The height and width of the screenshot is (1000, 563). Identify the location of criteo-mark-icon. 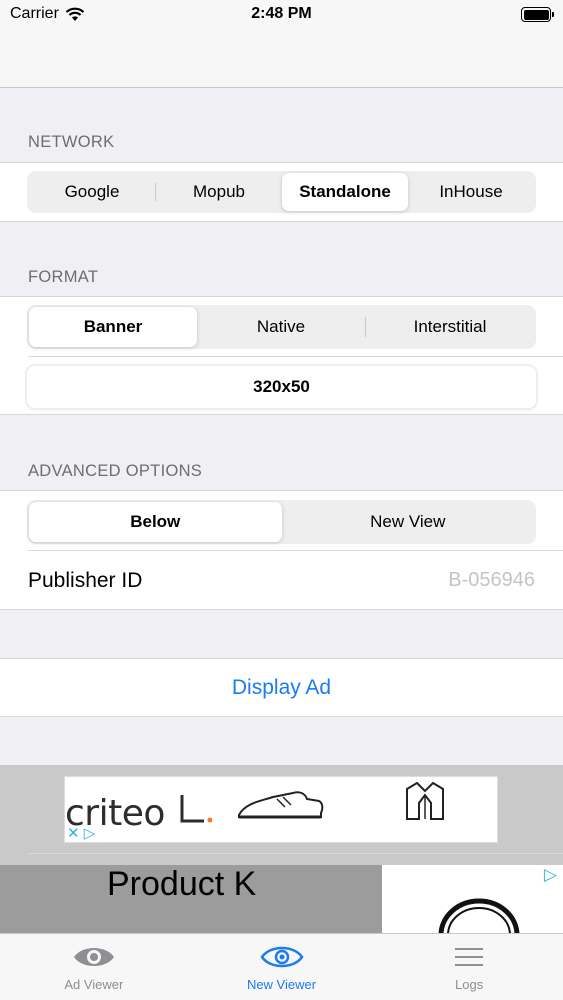
(196, 809).